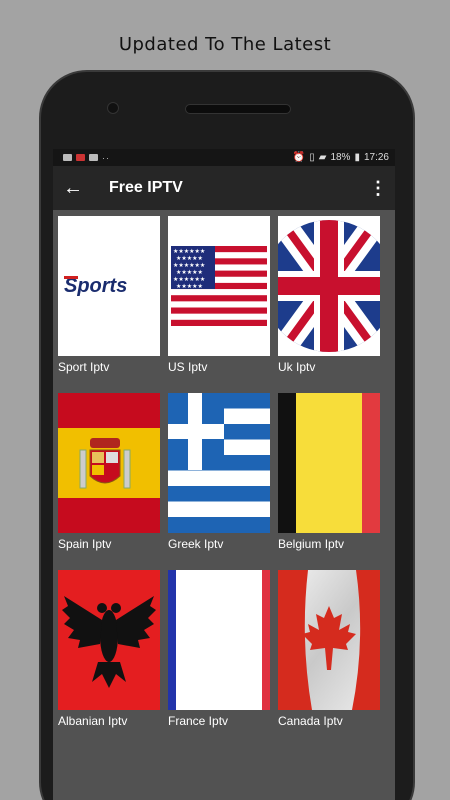 The width and height of the screenshot is (450, 800). I want to click on channel-tile-albania: Albanian Iptv, so click(109, 658).